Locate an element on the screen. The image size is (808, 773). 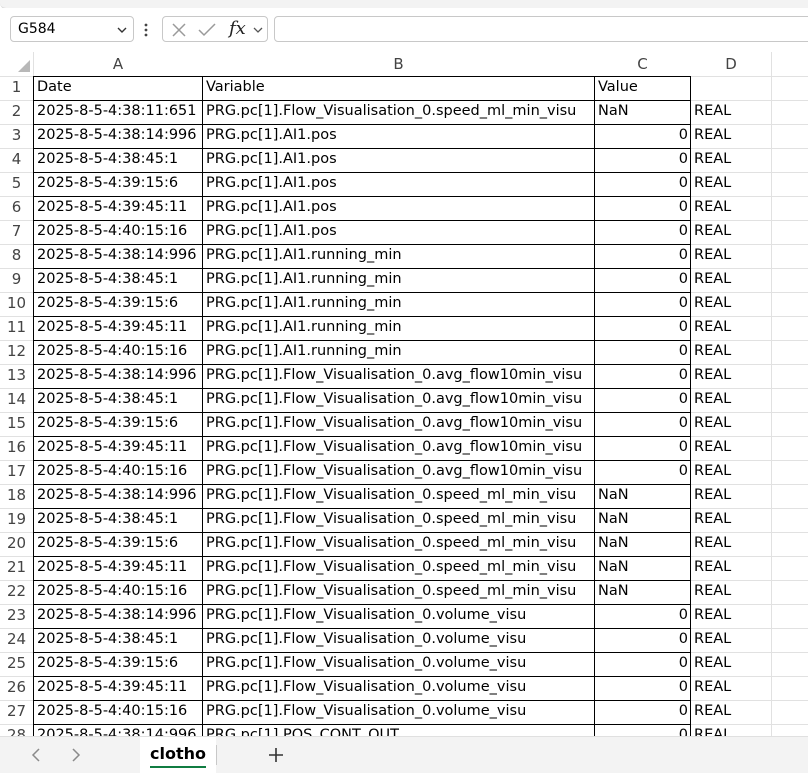
row-header: 1 is located at coordinates (16, 88).